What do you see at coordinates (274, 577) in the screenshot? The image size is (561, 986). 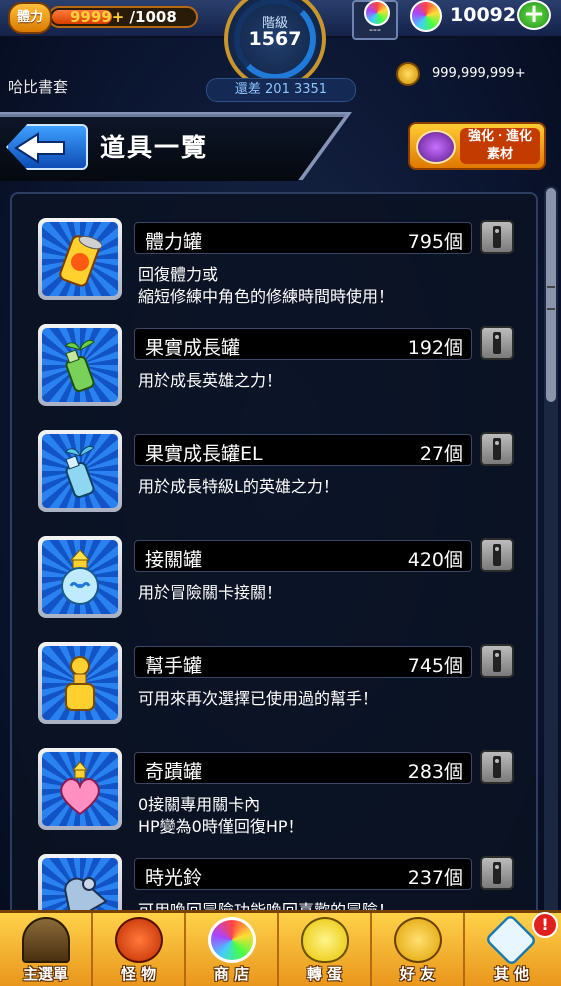 I see `list-item: 接關罐 420個 用於冒險關卡接關！` at bounding box center [274, 577].